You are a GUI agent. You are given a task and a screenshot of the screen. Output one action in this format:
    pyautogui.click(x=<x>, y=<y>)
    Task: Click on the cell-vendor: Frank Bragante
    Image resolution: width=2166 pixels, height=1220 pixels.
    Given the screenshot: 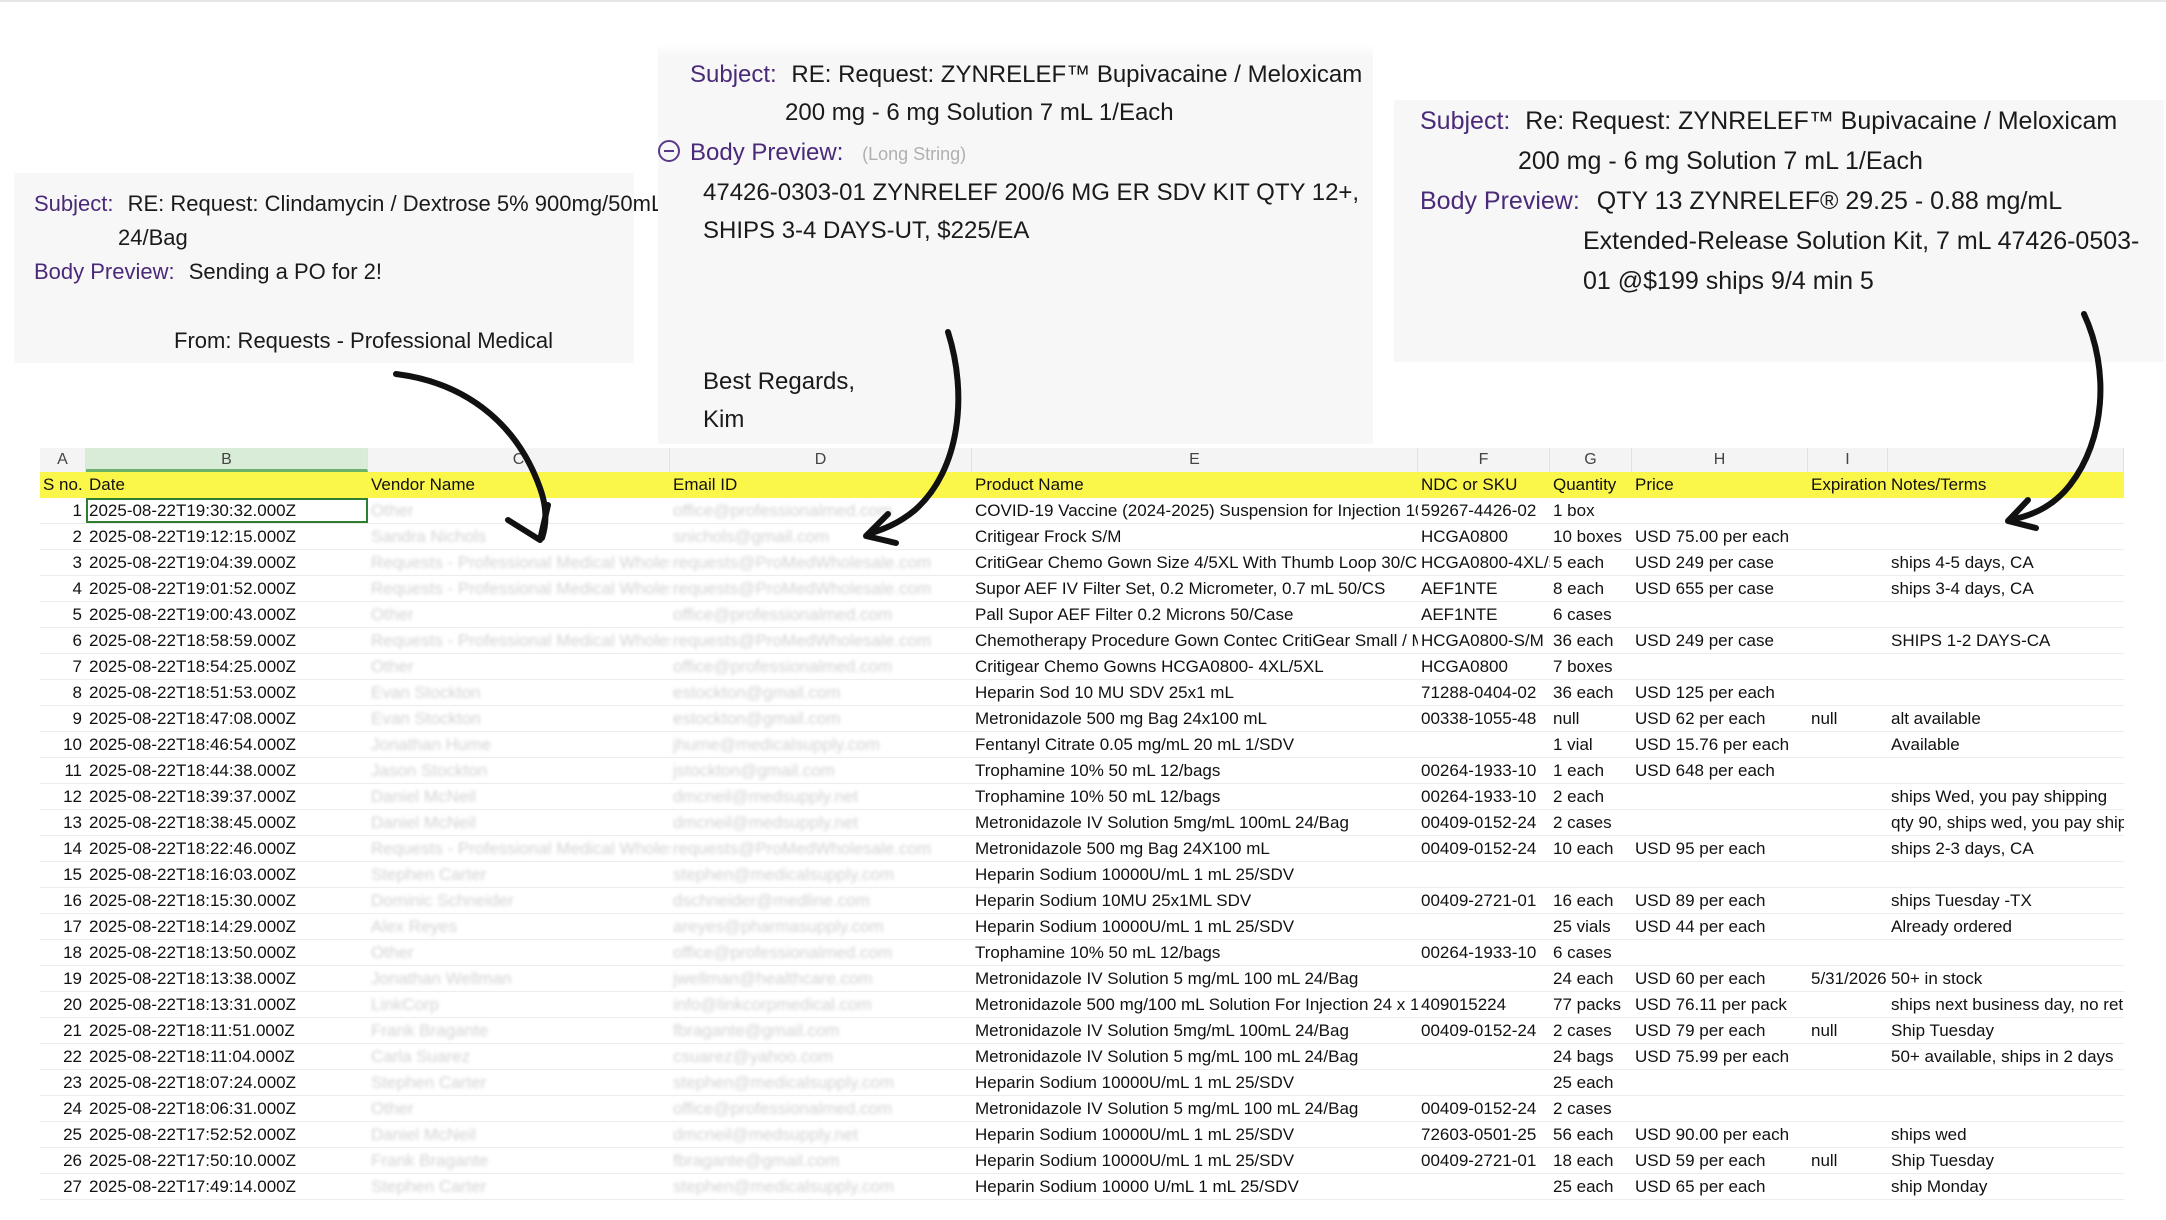 What is the action you would take?
    pyautogui.click(x=519, y=1160)
    